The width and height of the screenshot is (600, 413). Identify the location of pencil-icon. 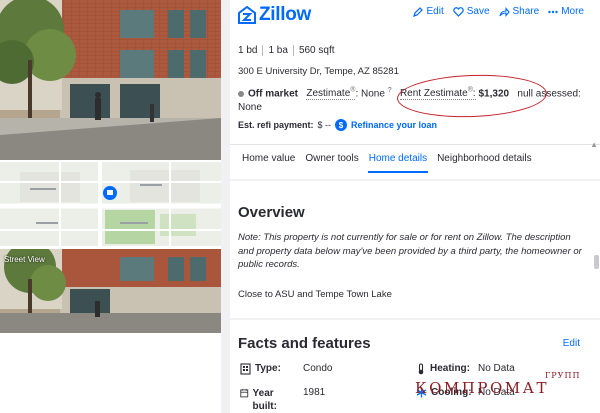
(418, 11).